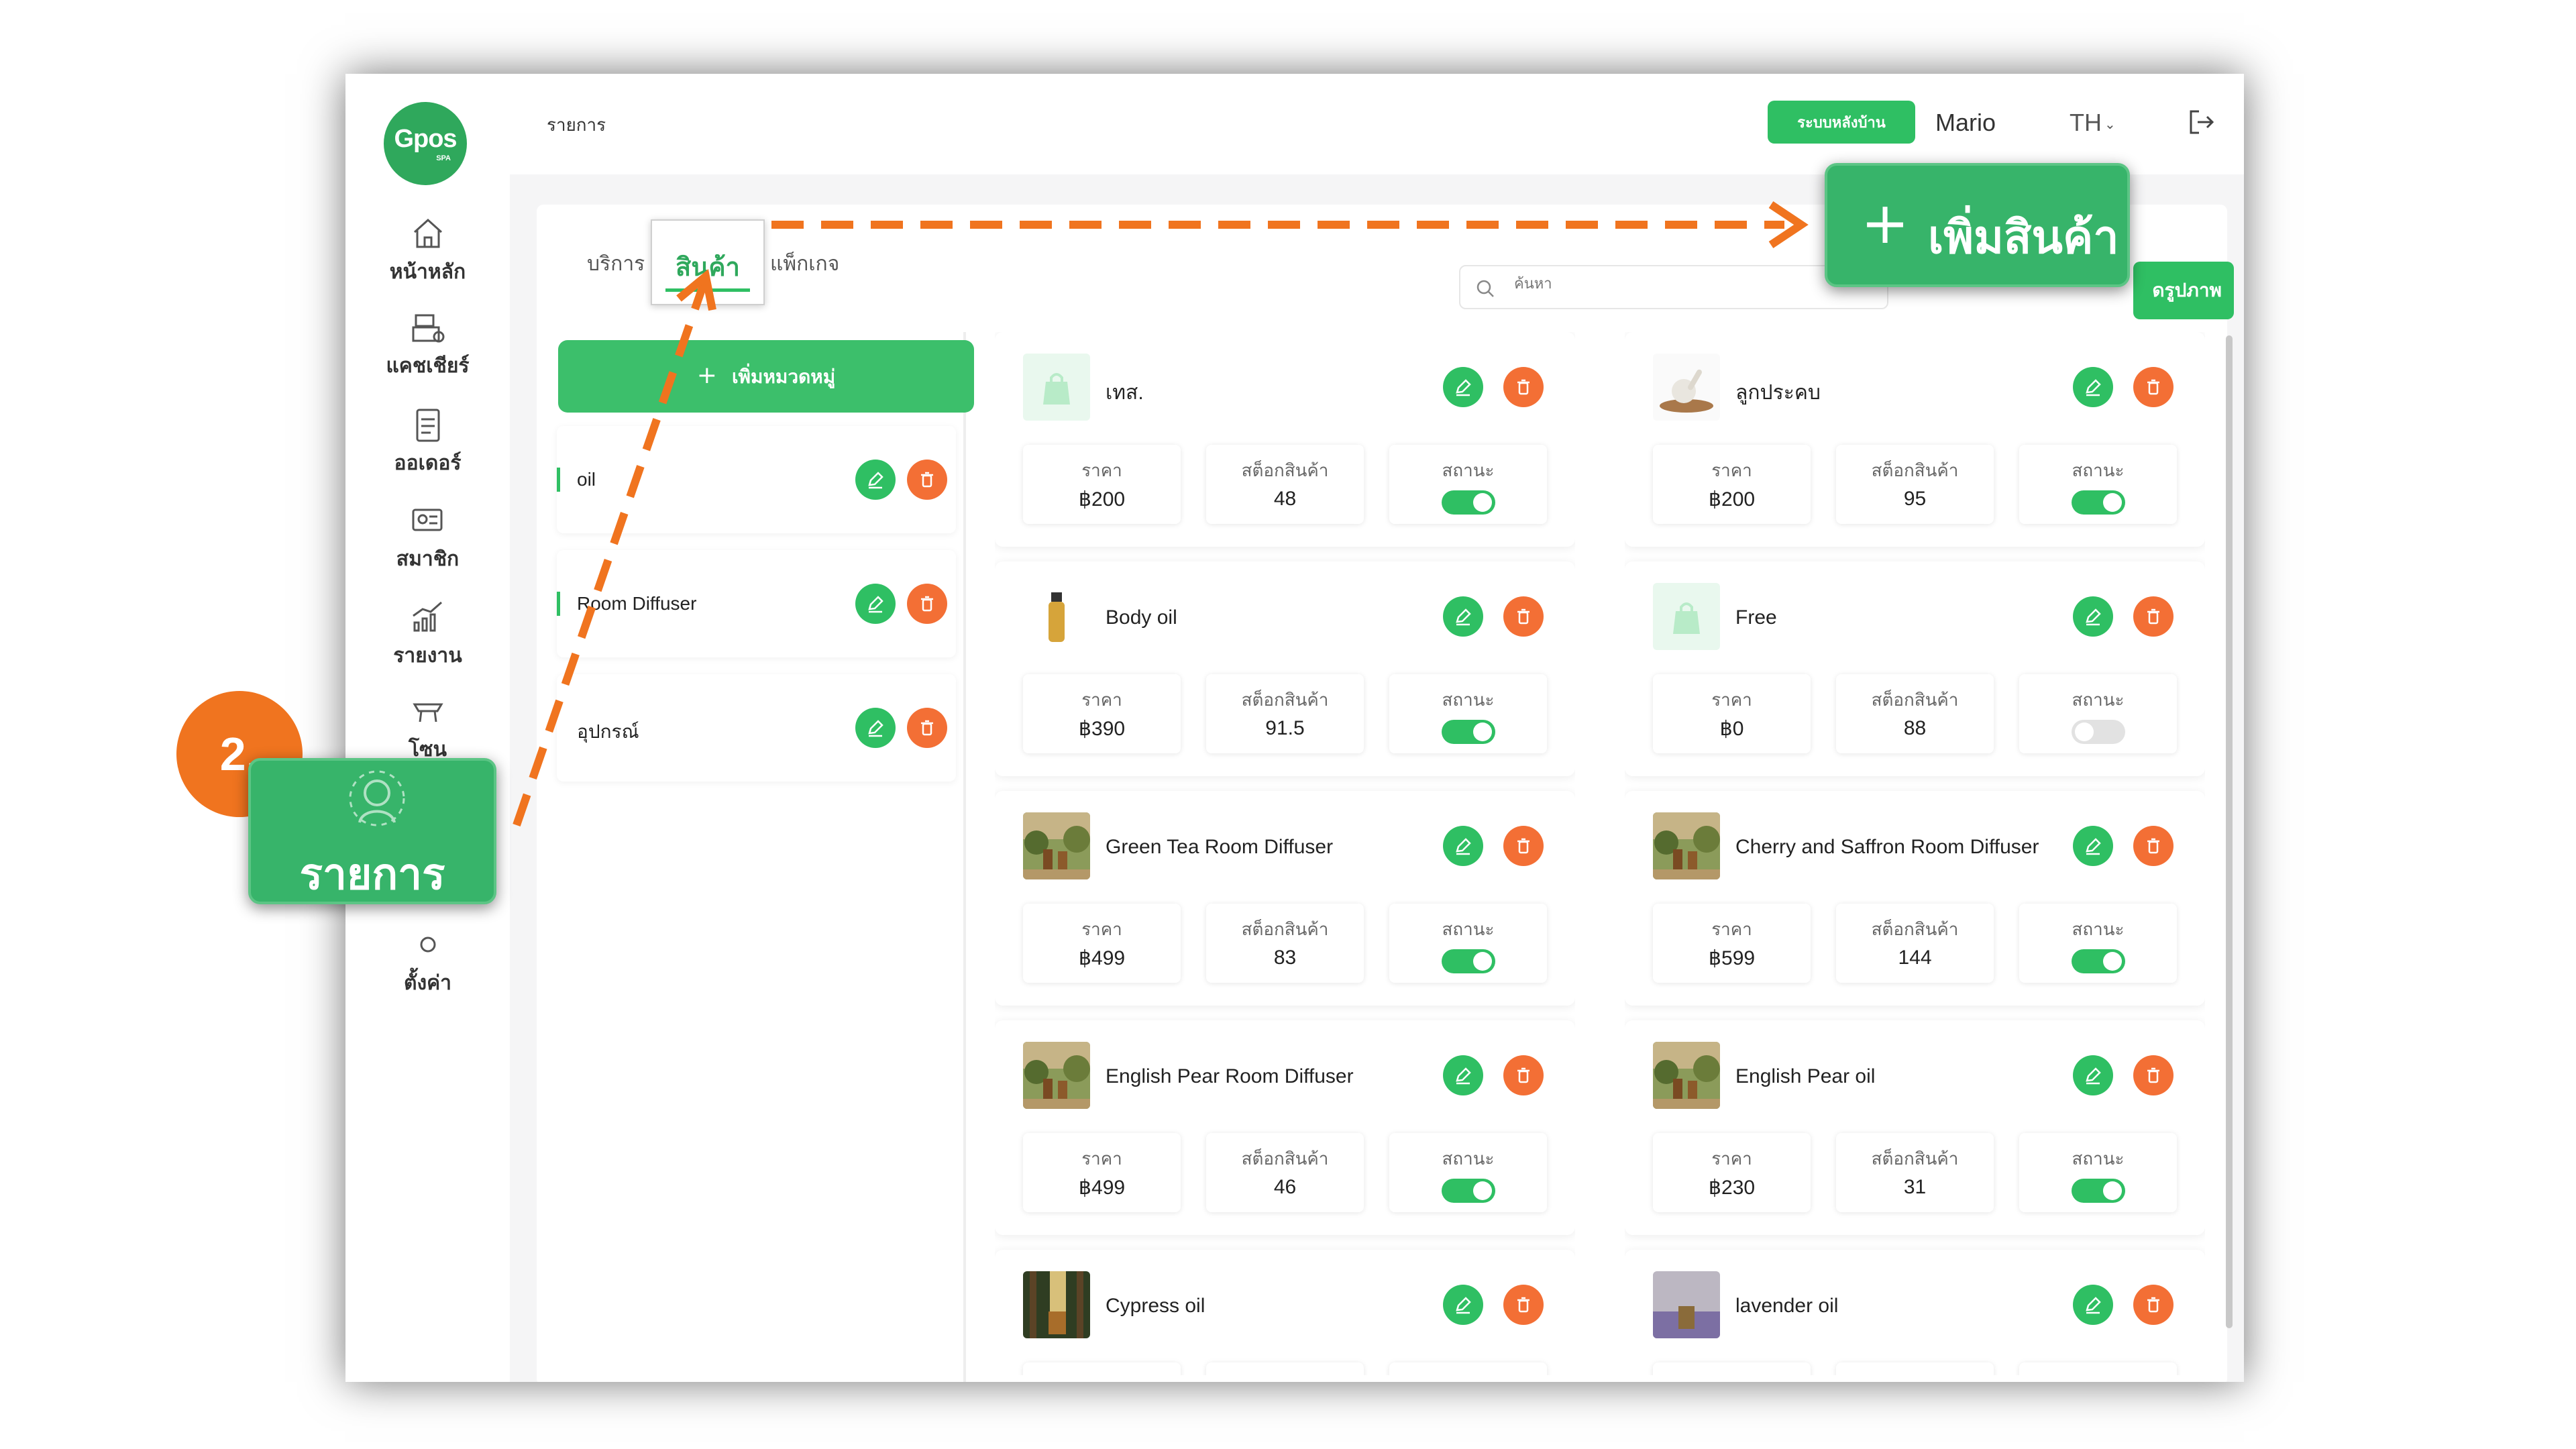 The width and height of the screenshot is (2576, 1449). What do you see at coordinates (766, 376) in the screenshot?
I see `add-category-button: + เพิ่มหมวดหมู่` at bounding box center [766, 376].